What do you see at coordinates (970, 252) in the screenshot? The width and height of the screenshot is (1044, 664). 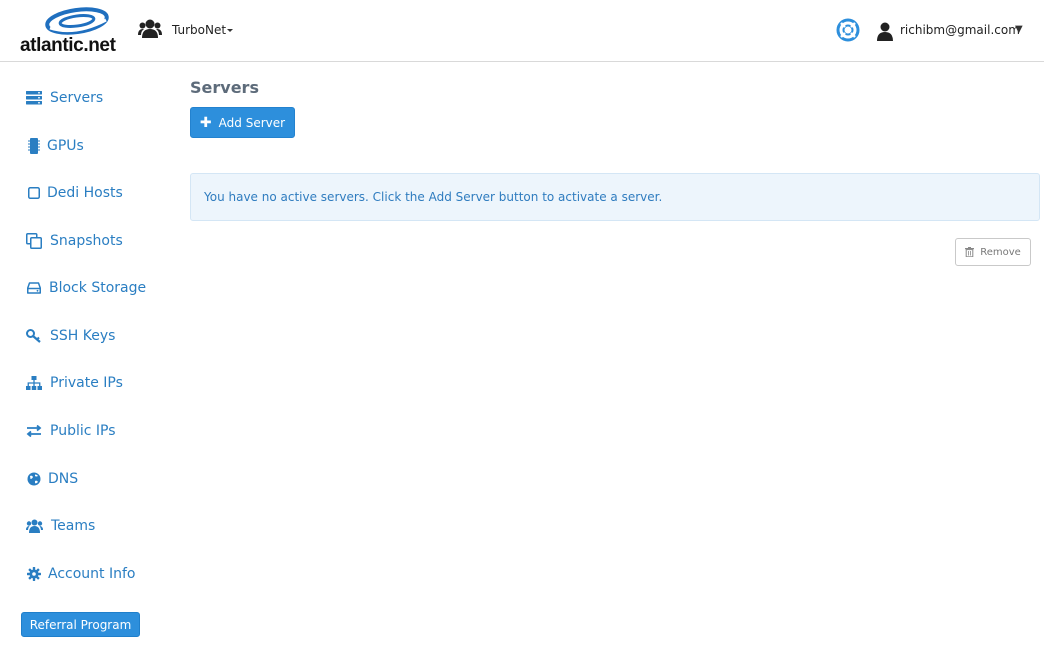 I see `trash-icon` at bounding box center [970, 252].